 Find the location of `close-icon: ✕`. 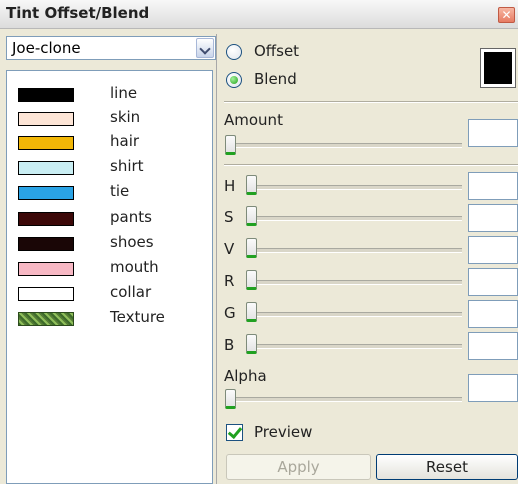

close-icon: ✕ is located at coordinates (506, 15).